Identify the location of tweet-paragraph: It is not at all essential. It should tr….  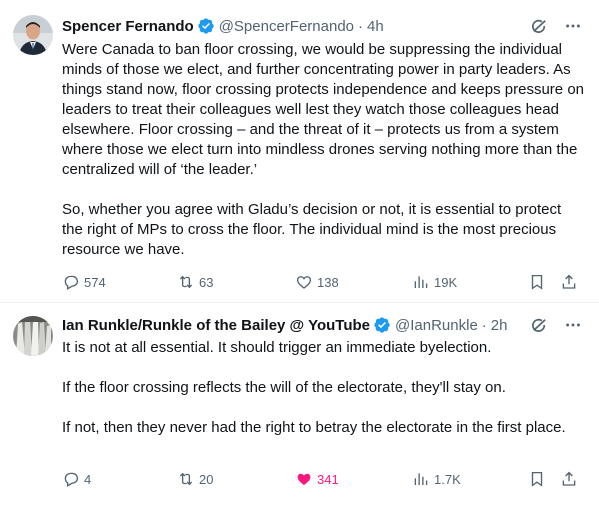
(277, 347).